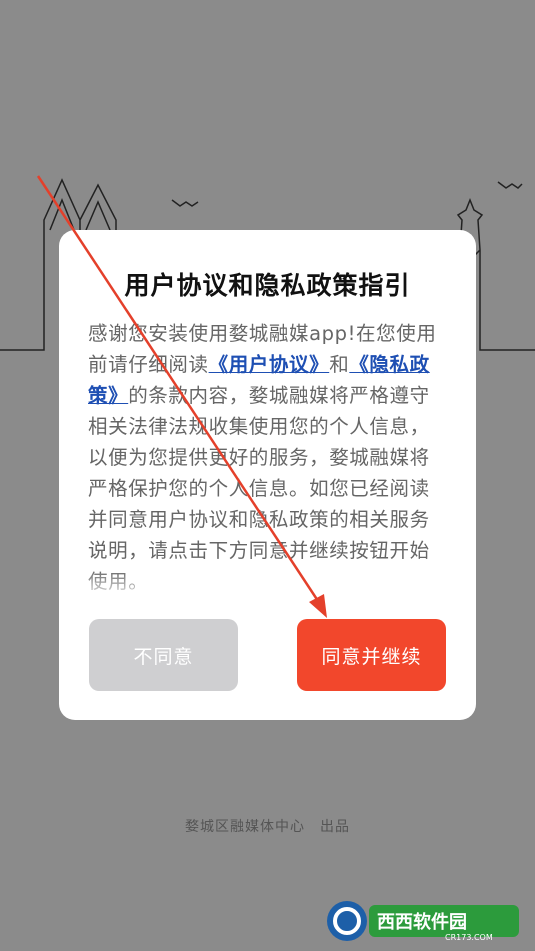 This screenshot has width=535, height=951. What do you see at coordinates (469, 937) in the screenshot?
I see `watermark-sub: CR173.COM` at bounding box center [469, 937].